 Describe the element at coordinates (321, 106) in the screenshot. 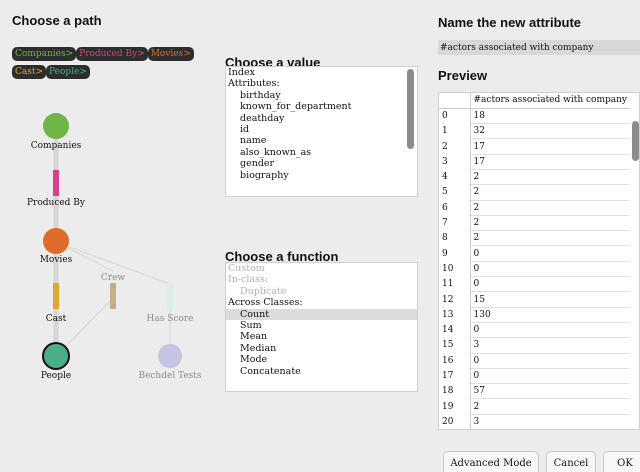

I see `value-item: known_for_department` at that location.